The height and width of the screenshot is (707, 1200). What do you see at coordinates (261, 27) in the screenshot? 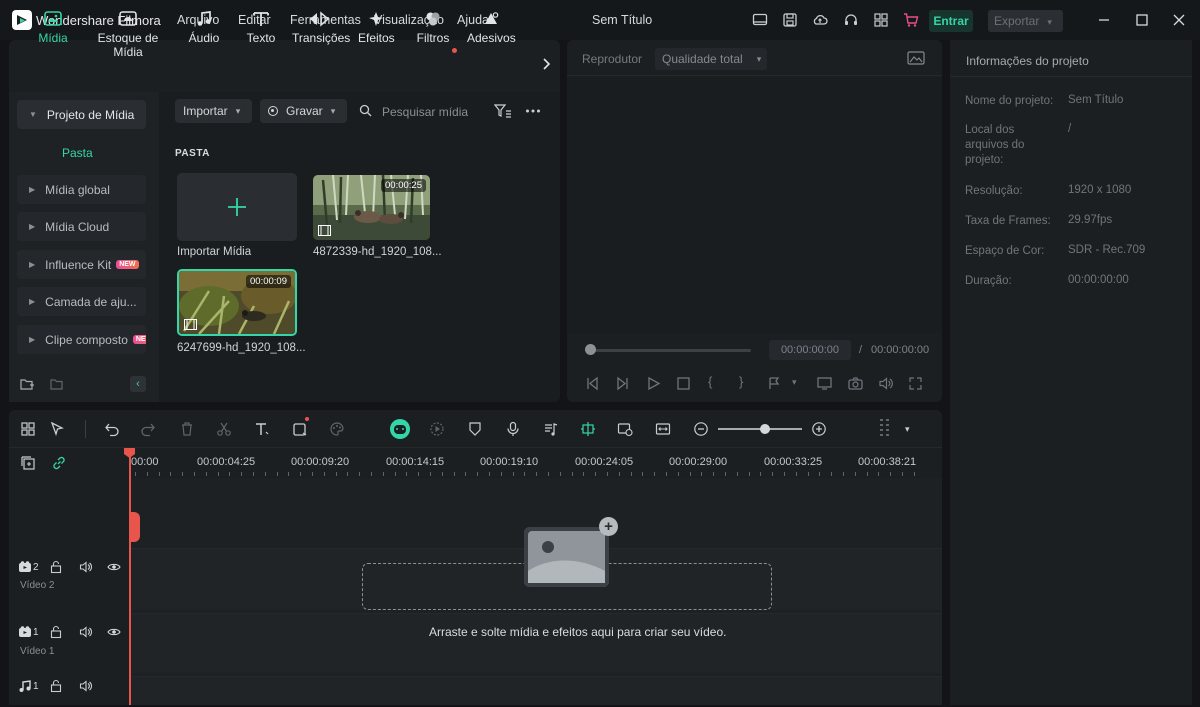
I see `tab-texto: Texto` at bounding box center [261, 27].